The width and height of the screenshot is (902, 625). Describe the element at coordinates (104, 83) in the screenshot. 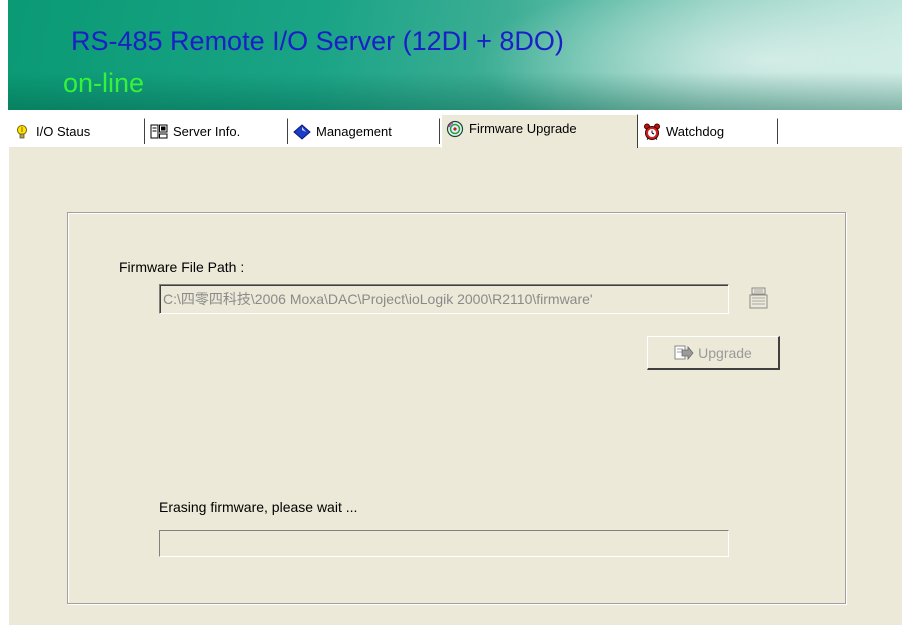

I see `connection-status: on-line` at that location.